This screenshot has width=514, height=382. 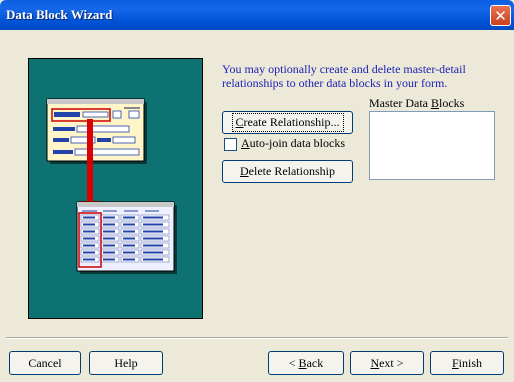 What do you see at coordinates (257, 15) in the screenshot?
I see `title-bar: Data Block Wizard ✕` at bounding box center [257, 15].